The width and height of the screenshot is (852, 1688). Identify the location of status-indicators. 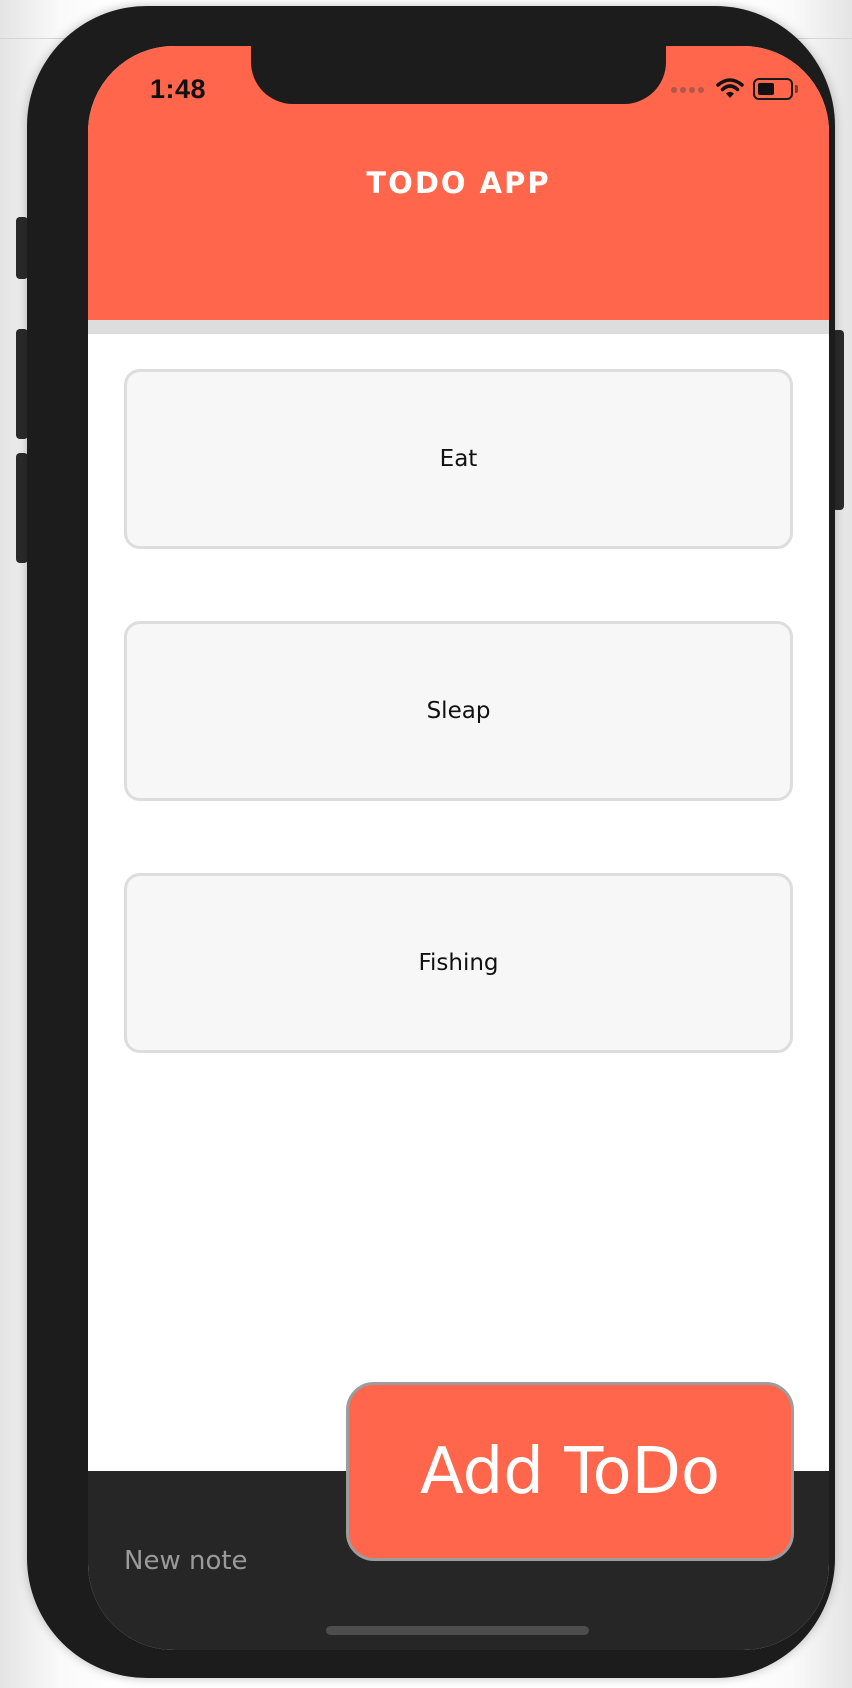
(736, 89).